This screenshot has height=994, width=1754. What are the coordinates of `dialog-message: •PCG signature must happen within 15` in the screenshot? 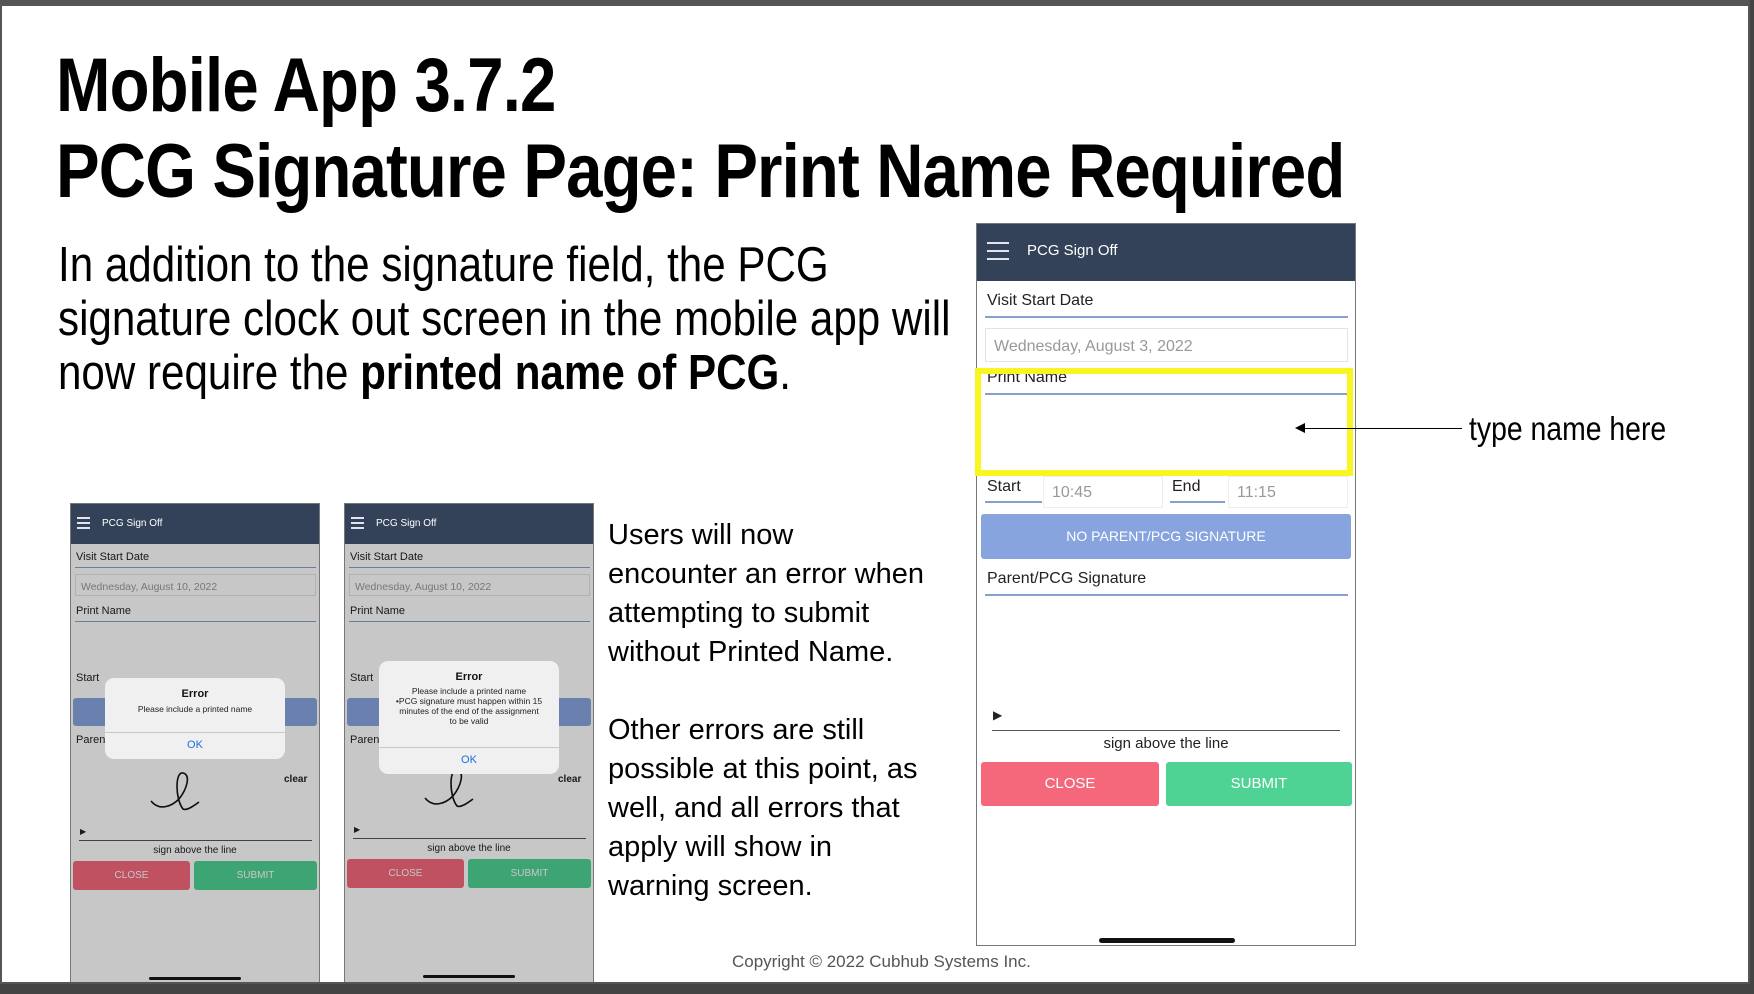 It's located at (469, 701).